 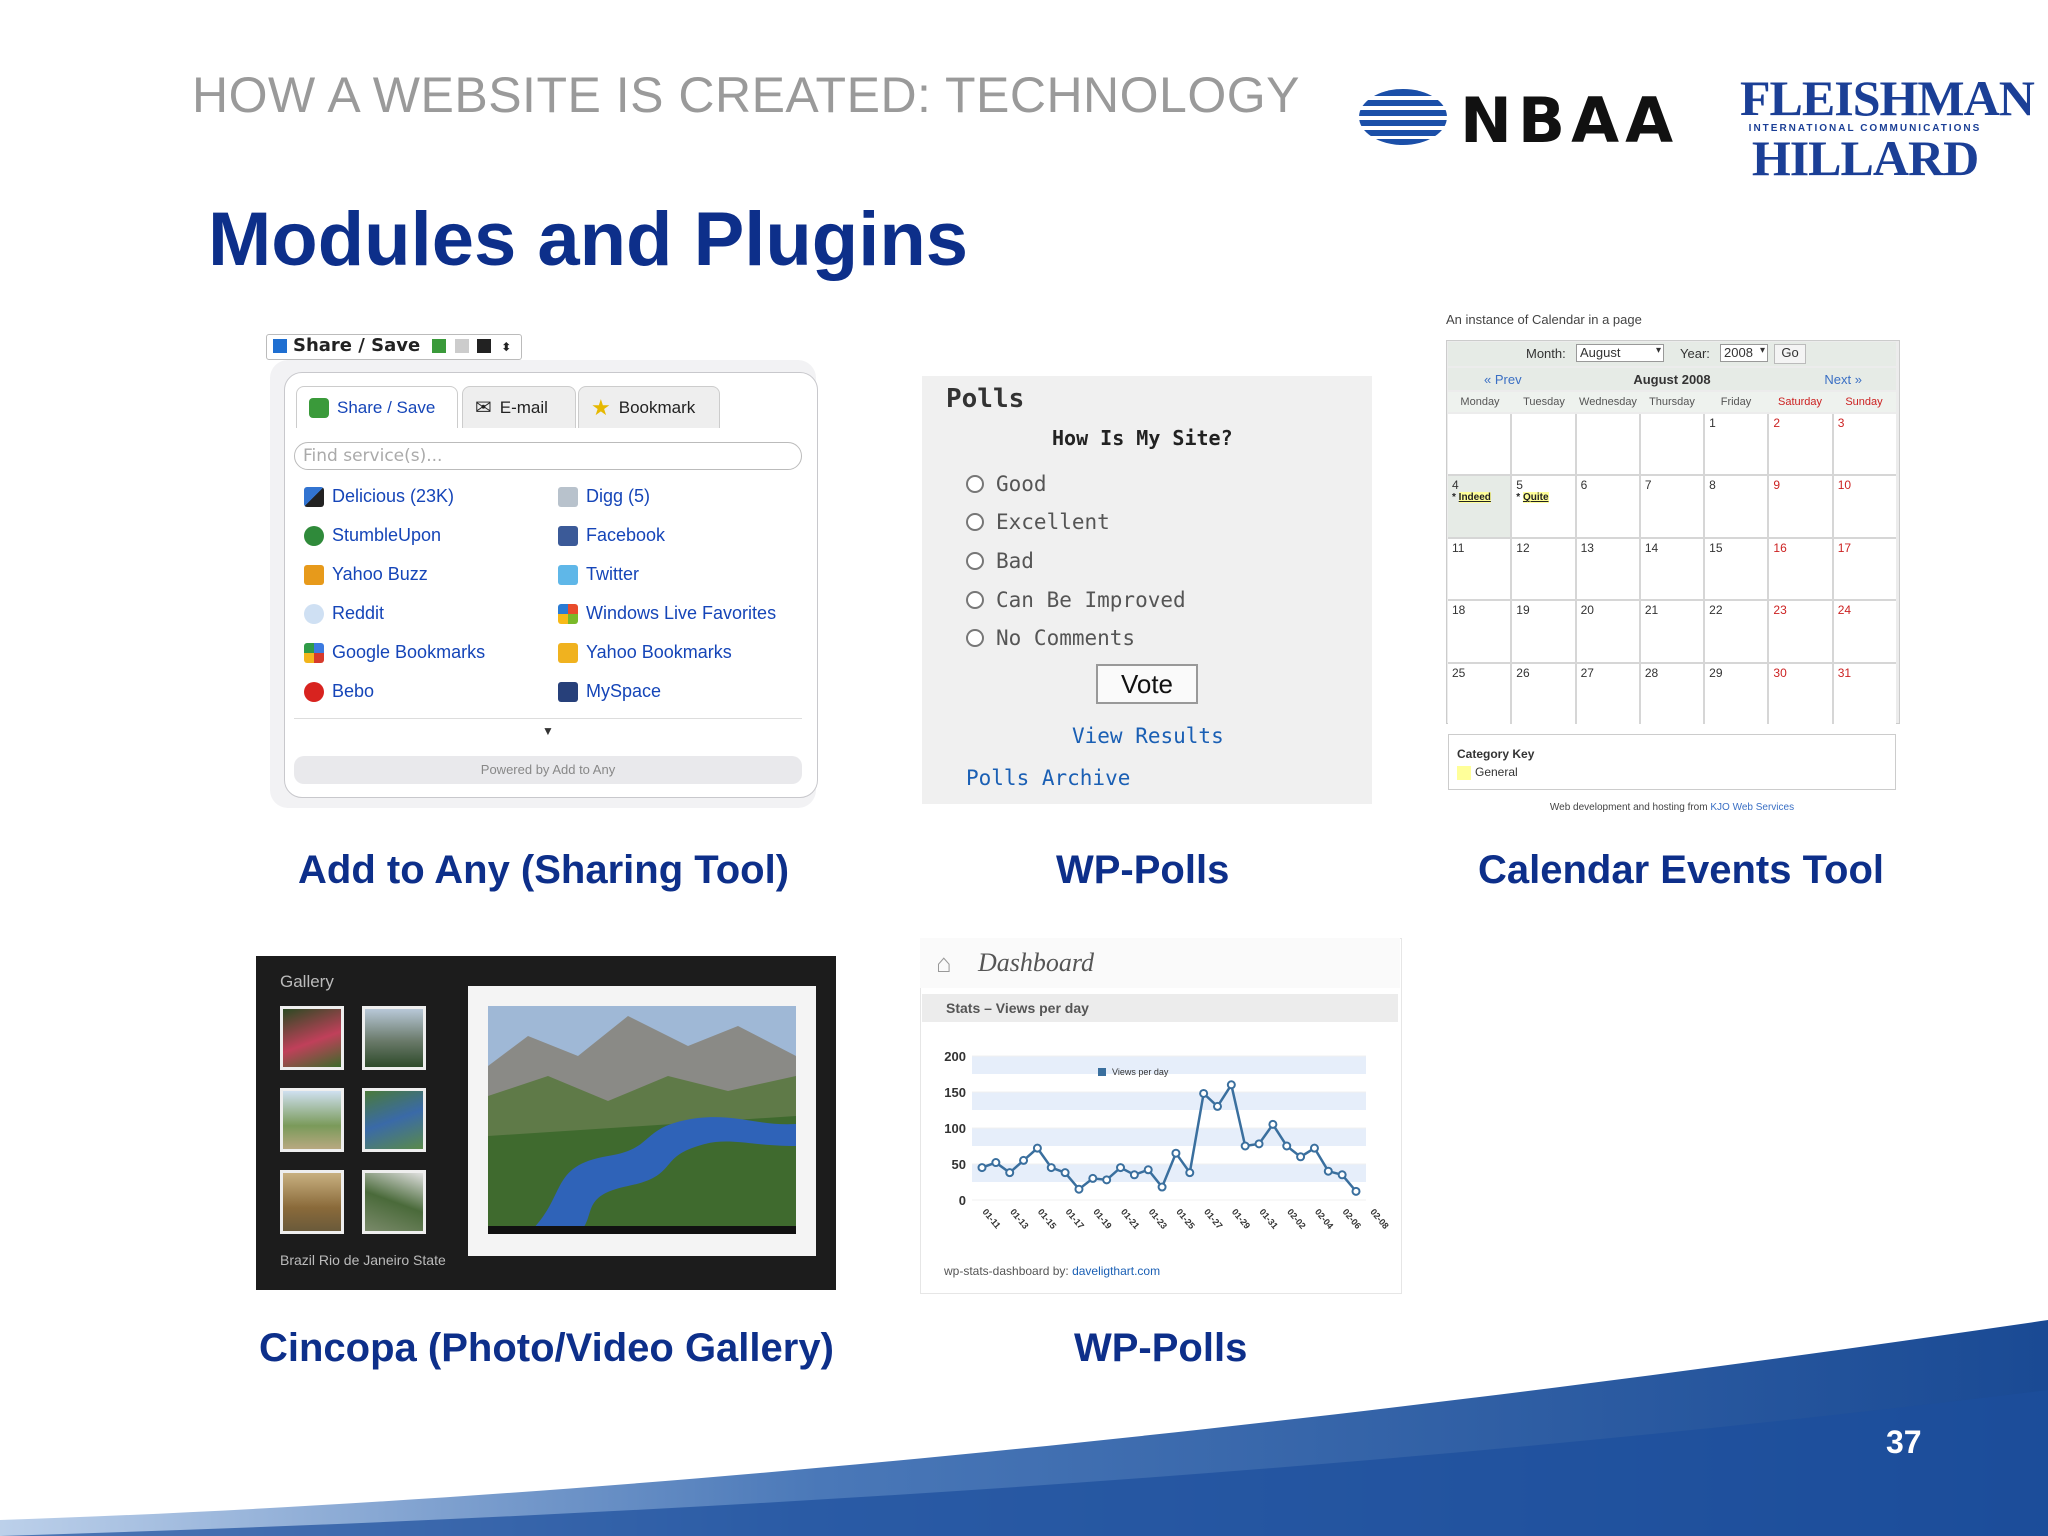 I want to click on gallery-main-image, so click(x=642, y=1120).